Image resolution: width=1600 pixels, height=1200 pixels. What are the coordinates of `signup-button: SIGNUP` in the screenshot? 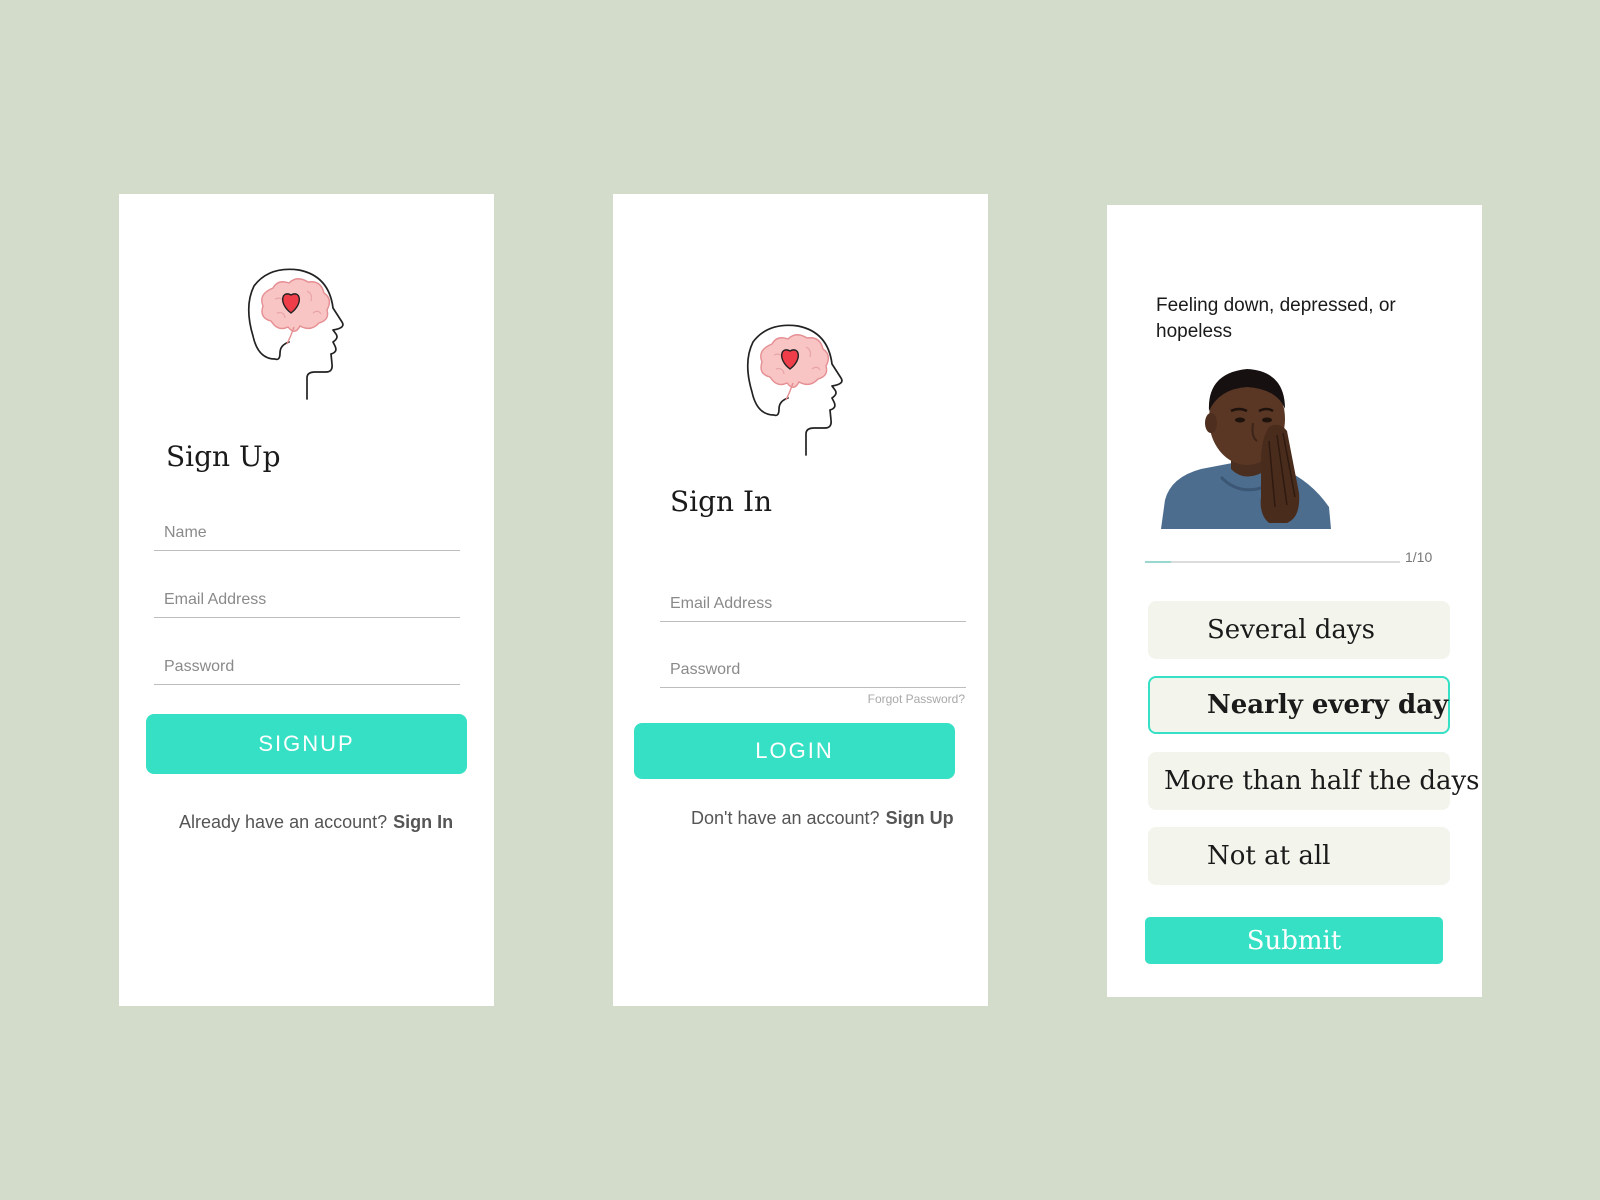 It's located at (306, 744).